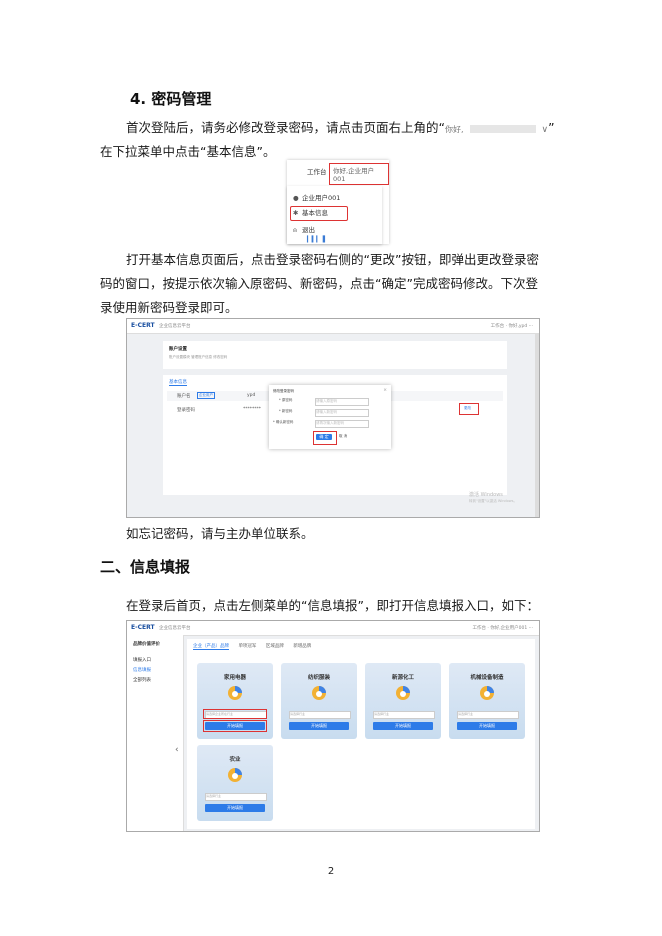 This screenshot has width=662, height=936. Describe the element at coordinates (178, 382) in the screenshot. I see `tab-basic-info: 基本信息` at that location.